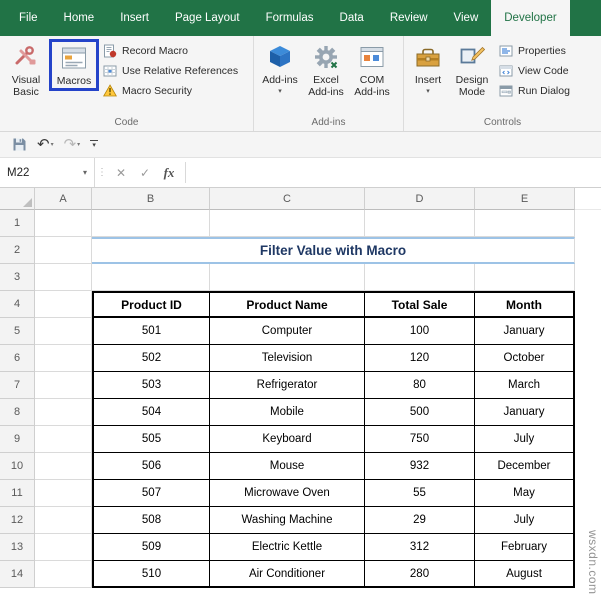 The width and height of the screenshot is (601, 600). Describe the element at coordinates (287, 304) in the screenshot. I see `table-header-product-name: Product Name` at that location.